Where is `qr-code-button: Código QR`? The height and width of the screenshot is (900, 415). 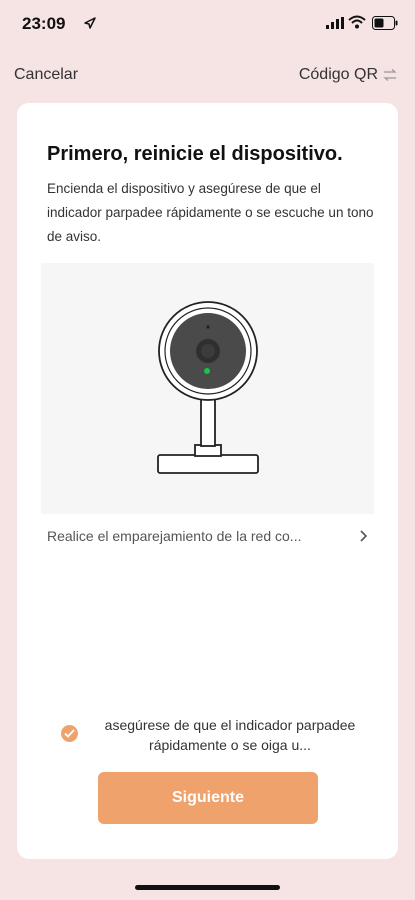
qr-code-button: Código QR is located at coordinates (348, 75).